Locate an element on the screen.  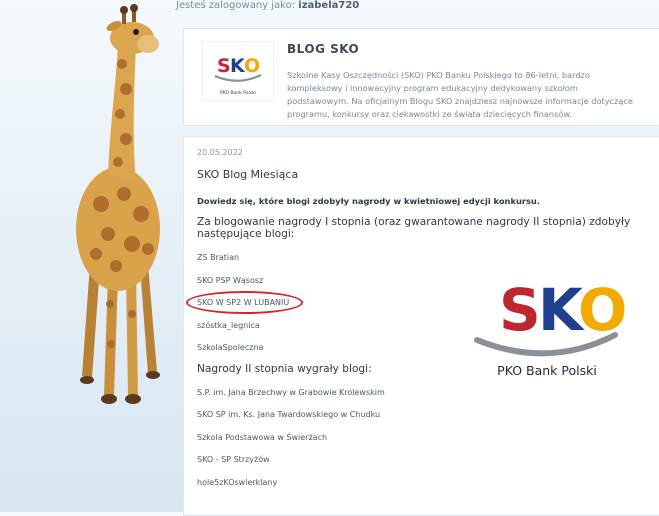
sko-logo-large: S K O PKO Bank Polski is located at coordinates (544, 329).